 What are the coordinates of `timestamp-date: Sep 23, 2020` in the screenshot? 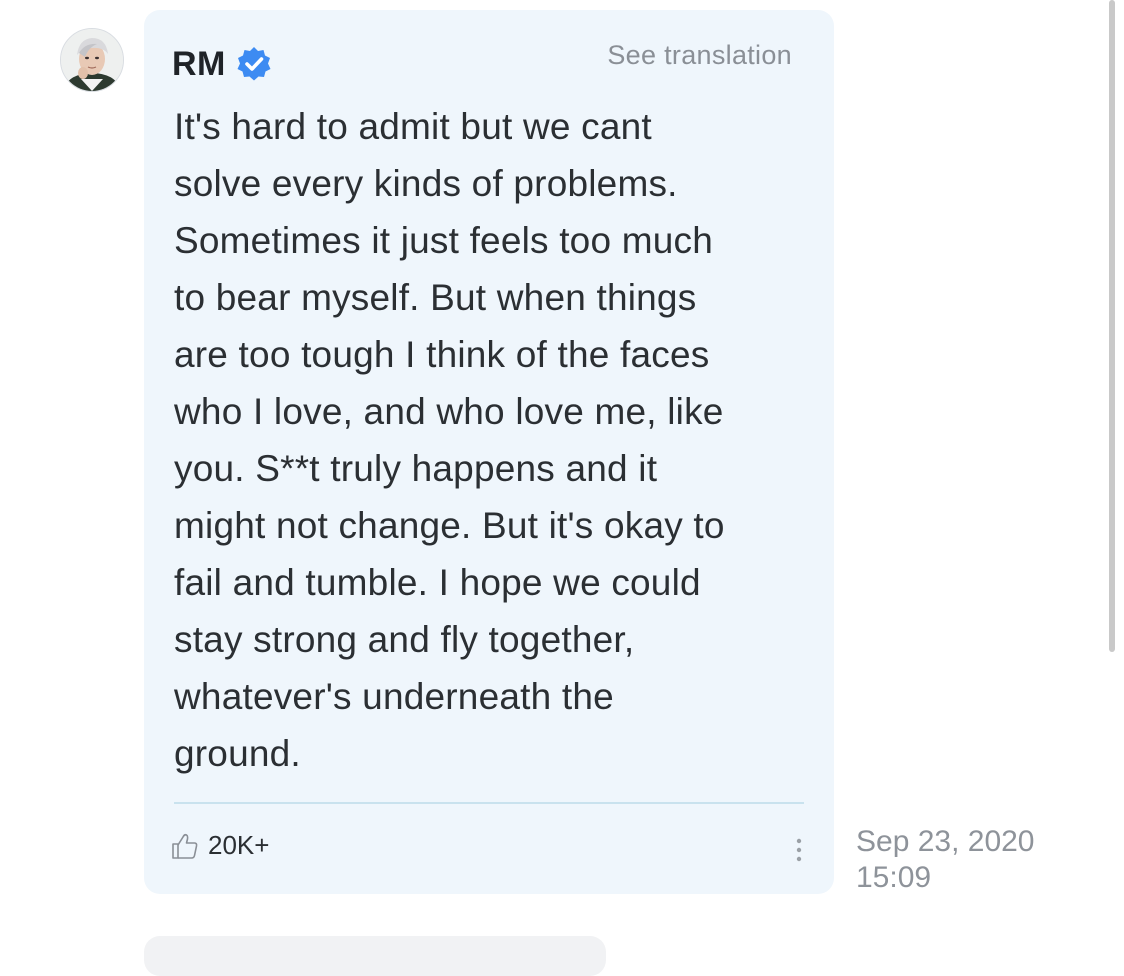 It's located at (945, 841).